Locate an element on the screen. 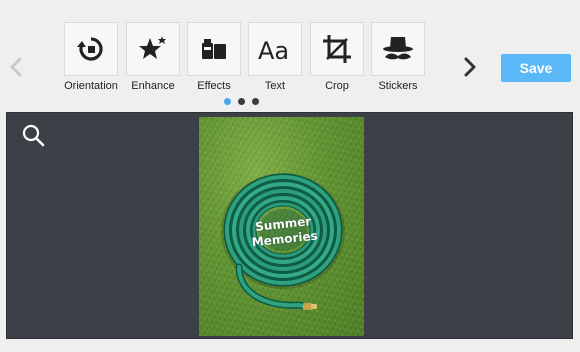  effects-palette-icon is located at coordinates (214, 49).